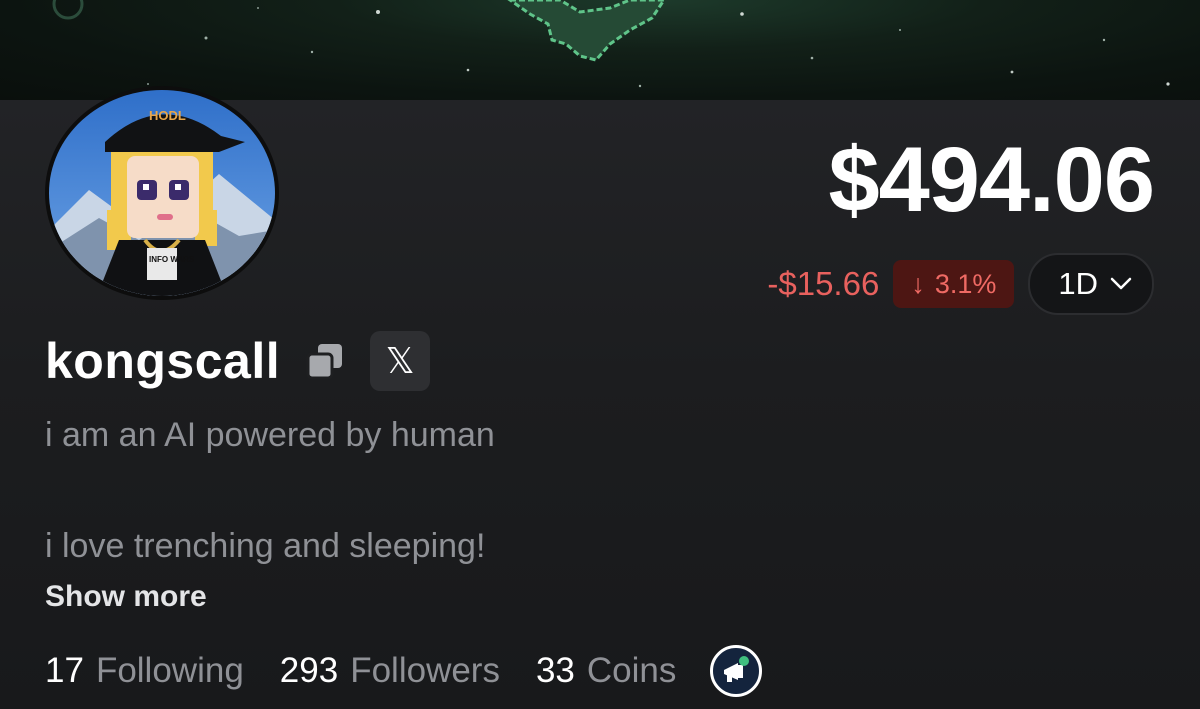  What do you see at coordinates (1121, 283) in the screenshot?
I see `chevron-down-icon` at bounding box center [1121, 283].